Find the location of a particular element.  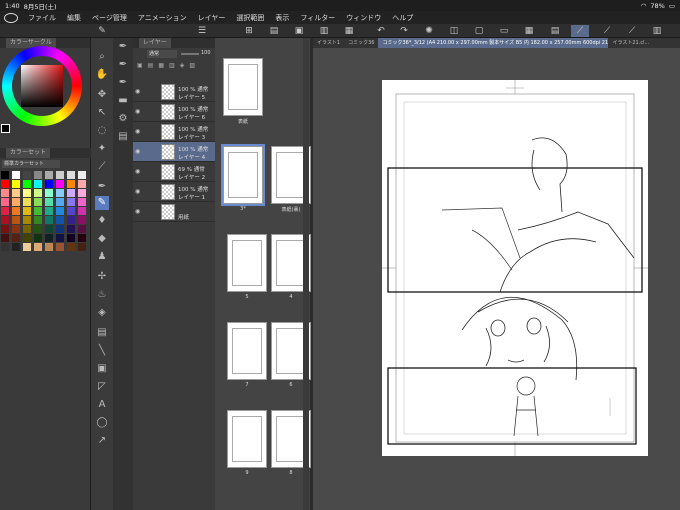

subtool-settings-icon: ⚙ is located at coordinates (123, 119).